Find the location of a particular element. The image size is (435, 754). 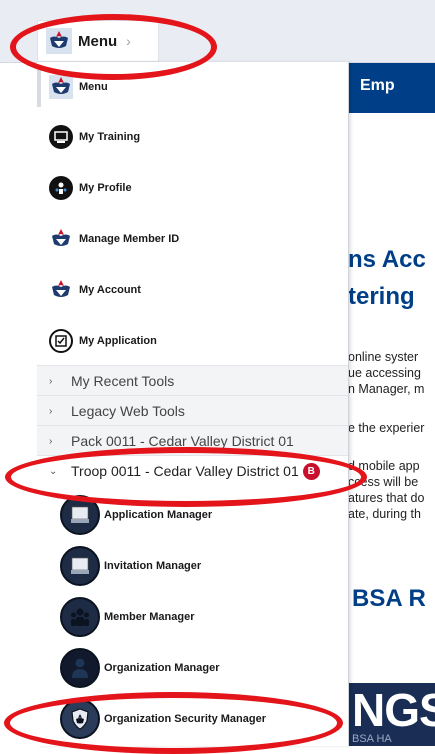

clipboard-check-icon is located at coordinates (61, 341).